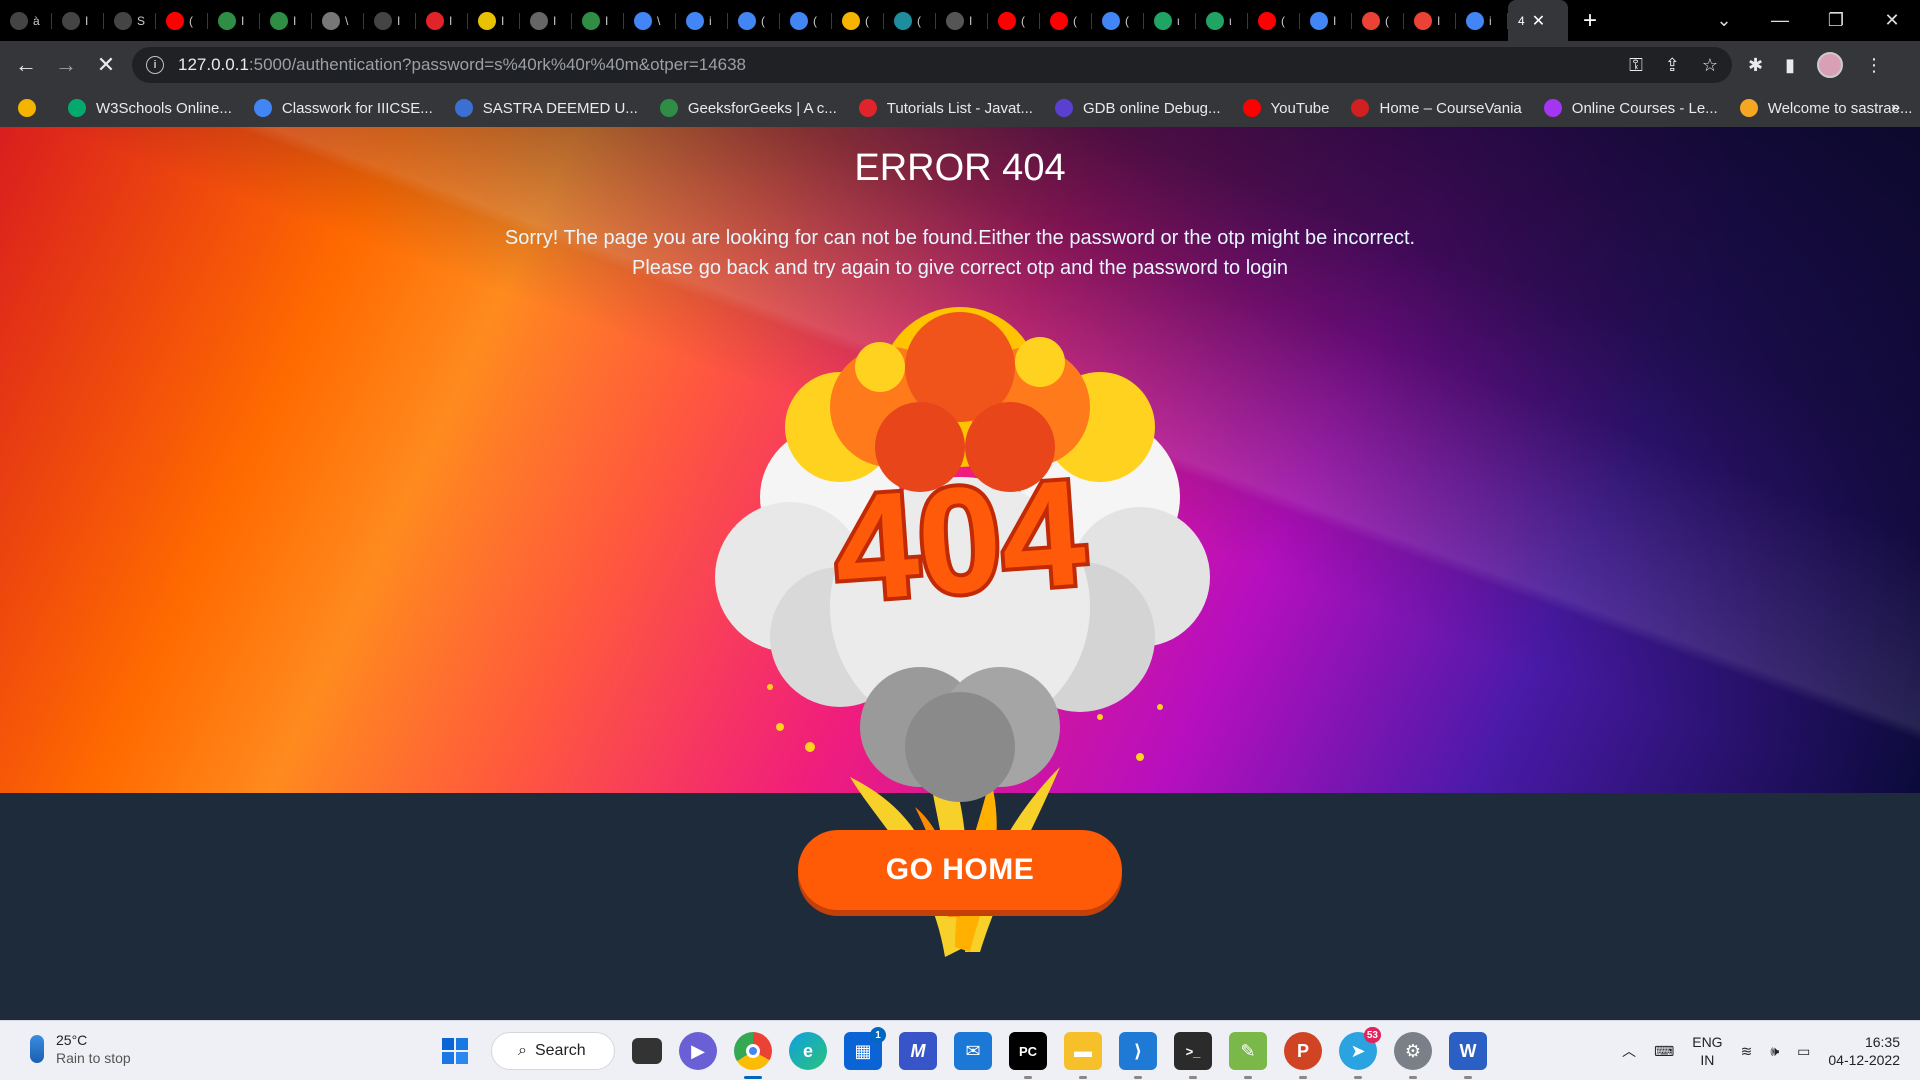 This screenshot has width=1920, height=1080. Describe the element at coordinates (1747, 1051) in the screenshot. I see `wifi-icon: ≋` at that location.